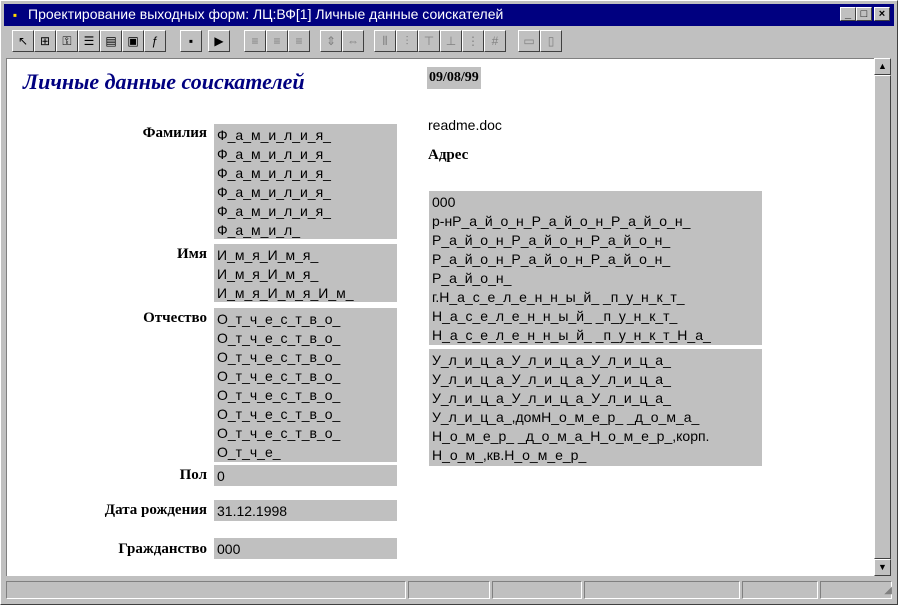  I want to click on maximize-button: □, so click(864, 14).